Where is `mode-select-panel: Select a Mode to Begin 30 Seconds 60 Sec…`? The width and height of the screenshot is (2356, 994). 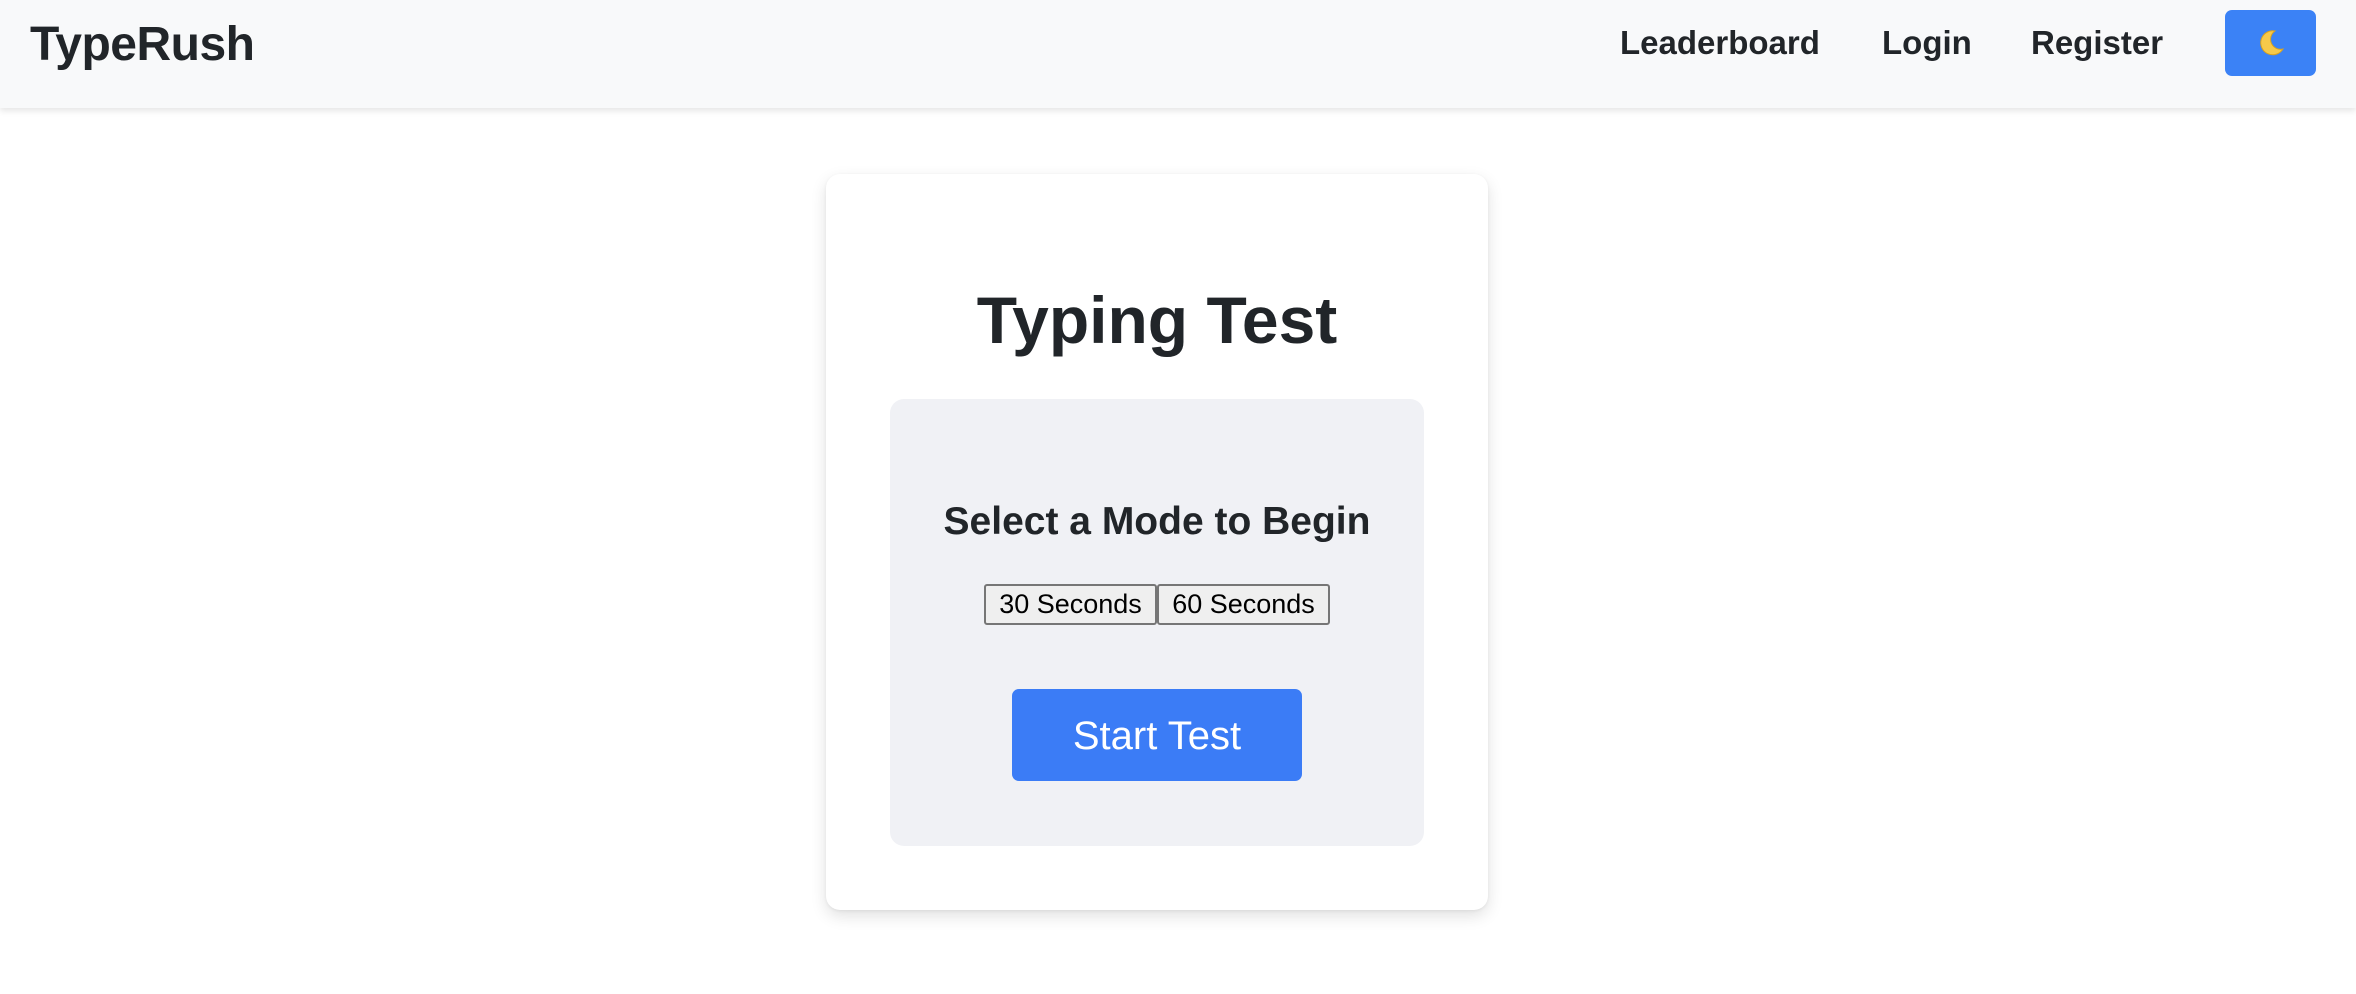
mode-select-panel: Select a Mode to Begin 30 Seconds 60 Sec… is located at coordinates (1157, 622).